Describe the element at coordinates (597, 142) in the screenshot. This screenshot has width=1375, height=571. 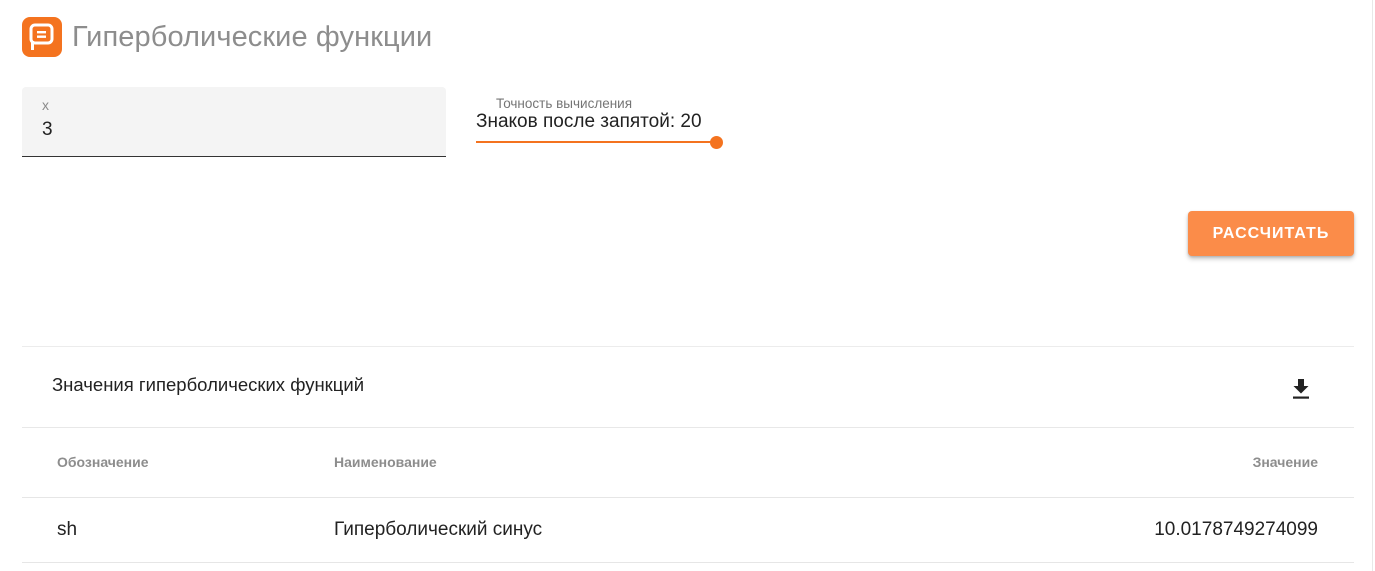
I see `precision-slider-track` at that location.